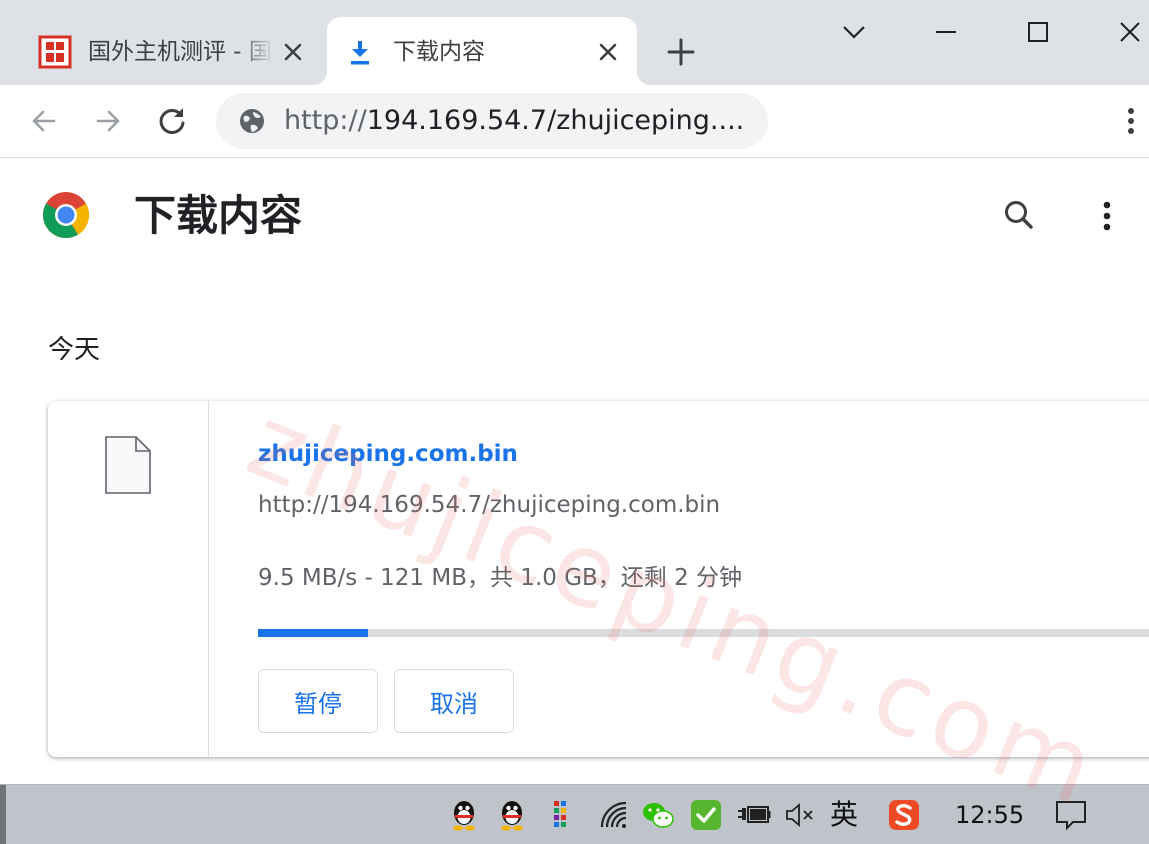 The image size is (1149, 844). What do you see at coordinates (128, 579) in the screenshot?
I see `file-icon-column` at bounding box center [128, 579].